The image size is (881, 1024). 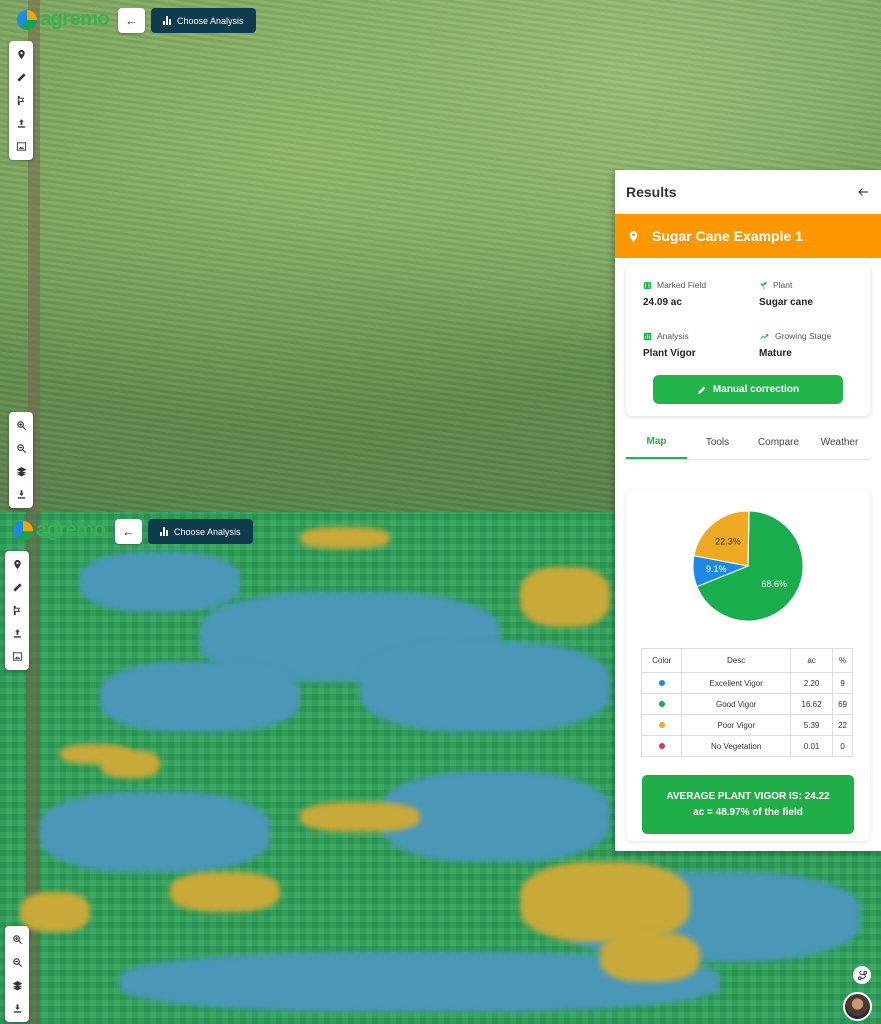 What do you see at coordinates (842, 683) in the screenshot?
I see `pct-cell: 9` at bounding box center [842, 683].